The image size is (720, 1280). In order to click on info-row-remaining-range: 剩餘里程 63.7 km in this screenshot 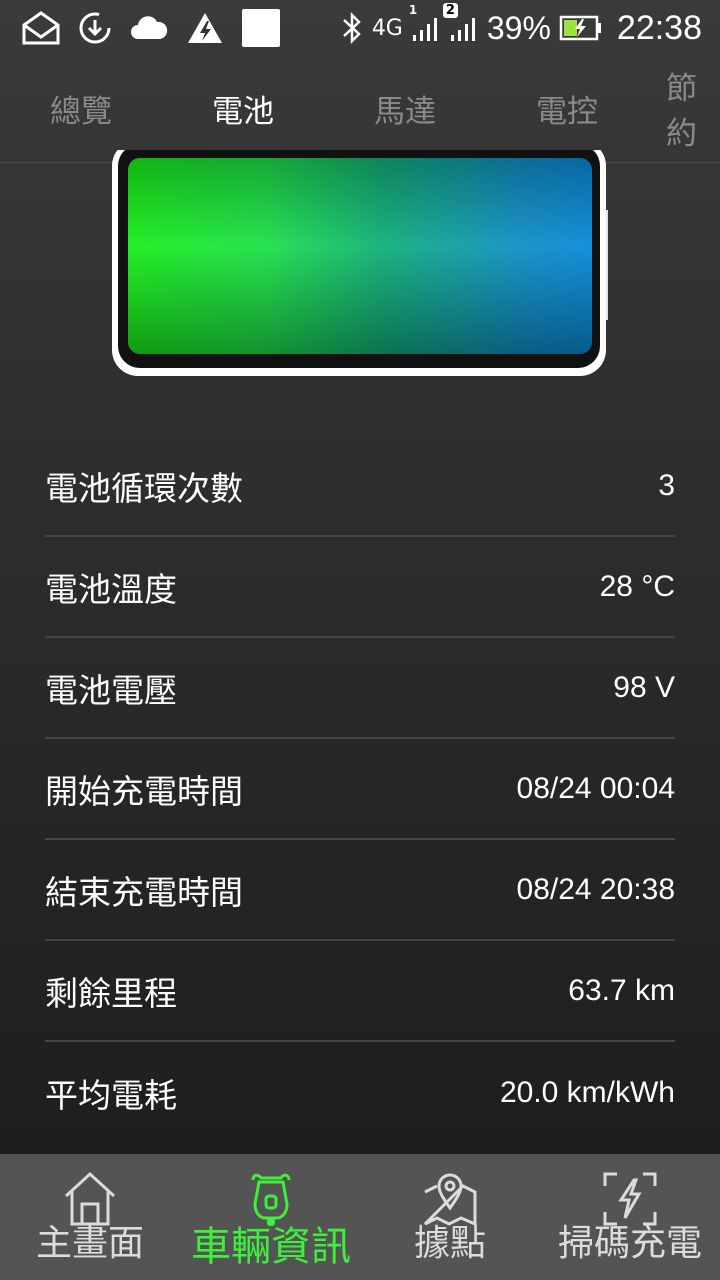, I will do `click(360, 991)`.